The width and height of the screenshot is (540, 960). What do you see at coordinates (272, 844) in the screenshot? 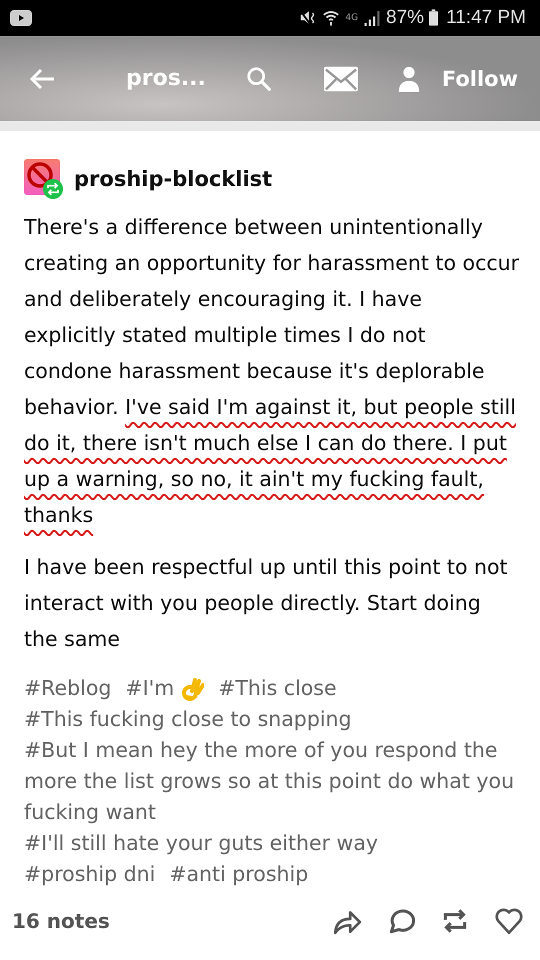
I see `post-tag: #I'll still hate your guts either way` at bounding box center [272, 844].